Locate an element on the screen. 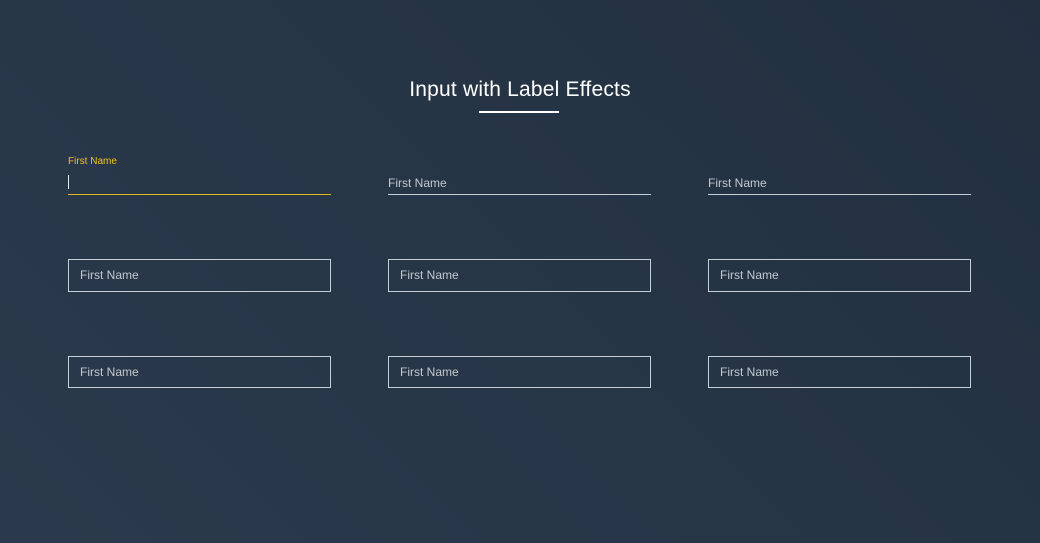 Image resolution: width=1040 pixels, height=543 pixels. first-name-input-boxed-5: First Name is located at coordinates (519, 372).